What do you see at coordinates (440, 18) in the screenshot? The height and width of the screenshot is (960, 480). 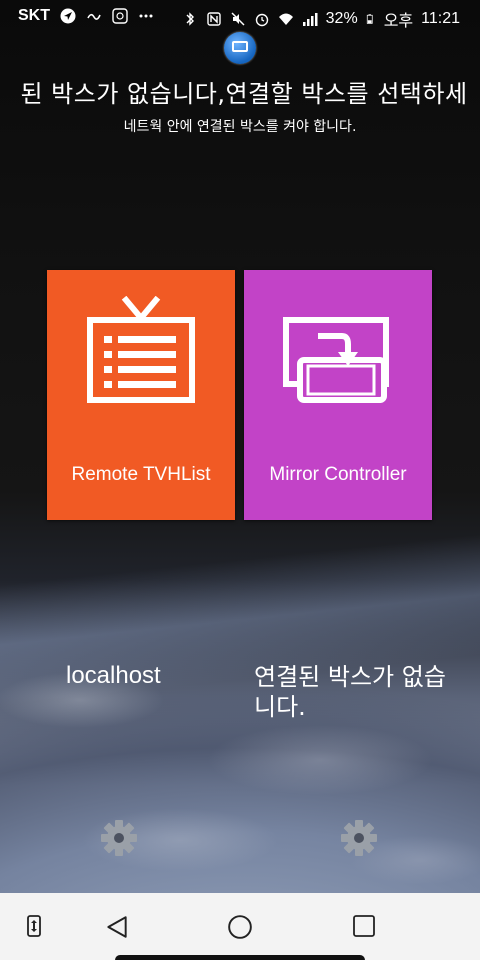 I see `clock-time: 11:21` at bounding box center [440, 18].